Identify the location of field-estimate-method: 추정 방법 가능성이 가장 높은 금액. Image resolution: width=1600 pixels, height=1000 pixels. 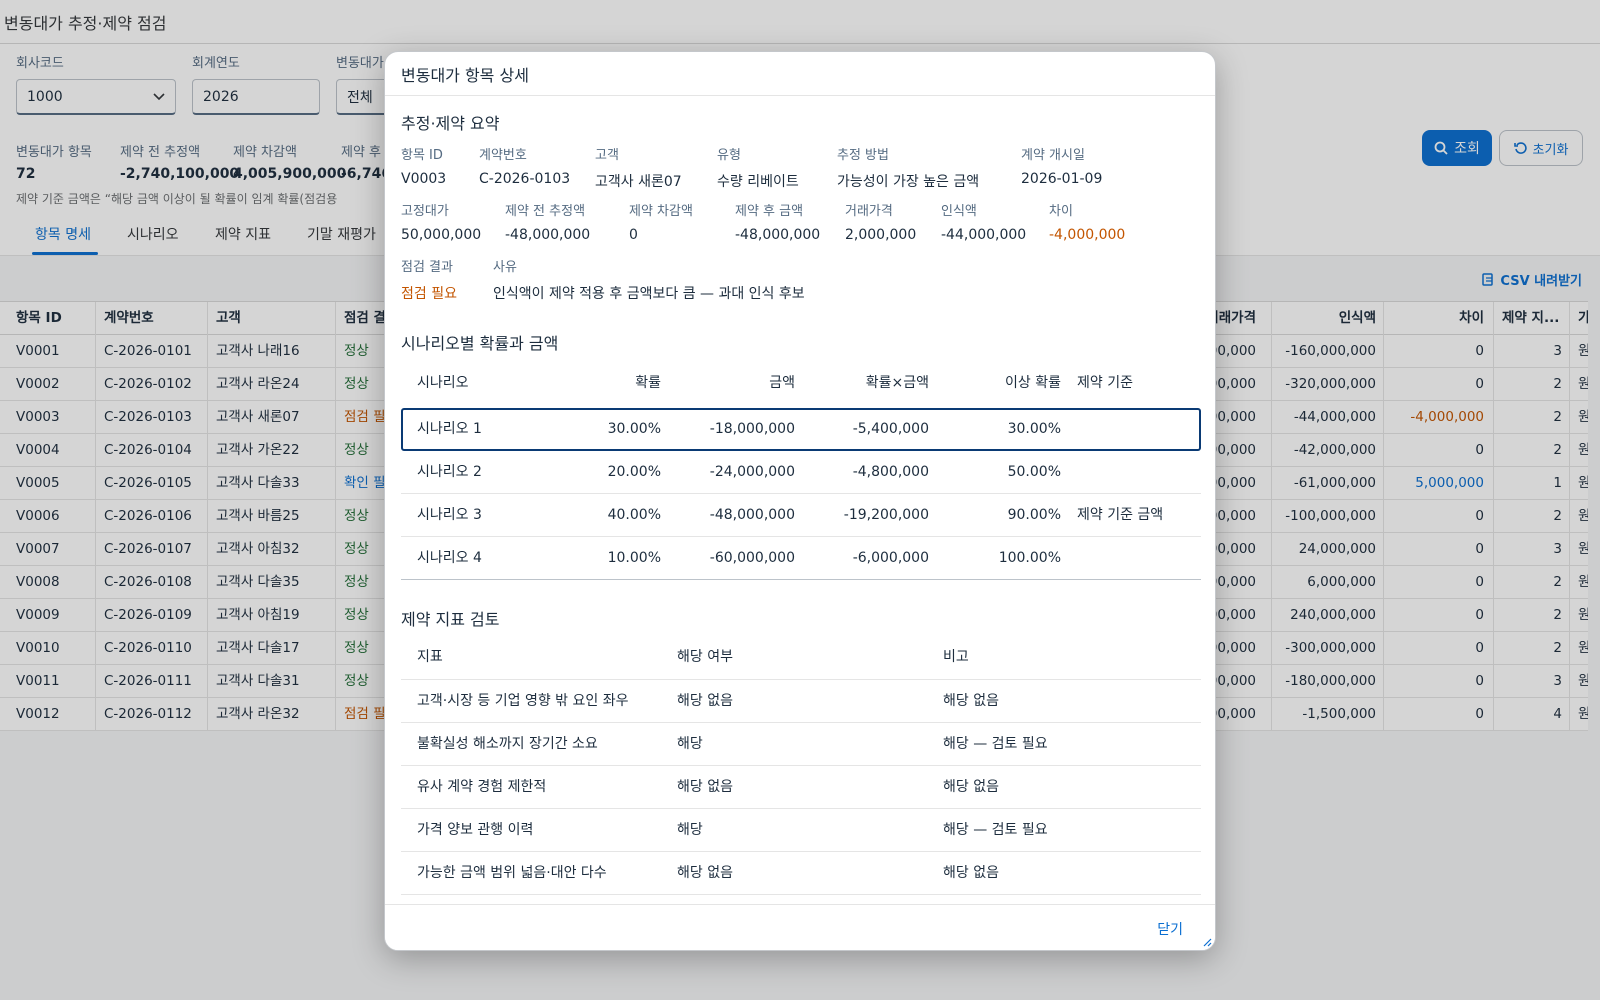
(908, 169).